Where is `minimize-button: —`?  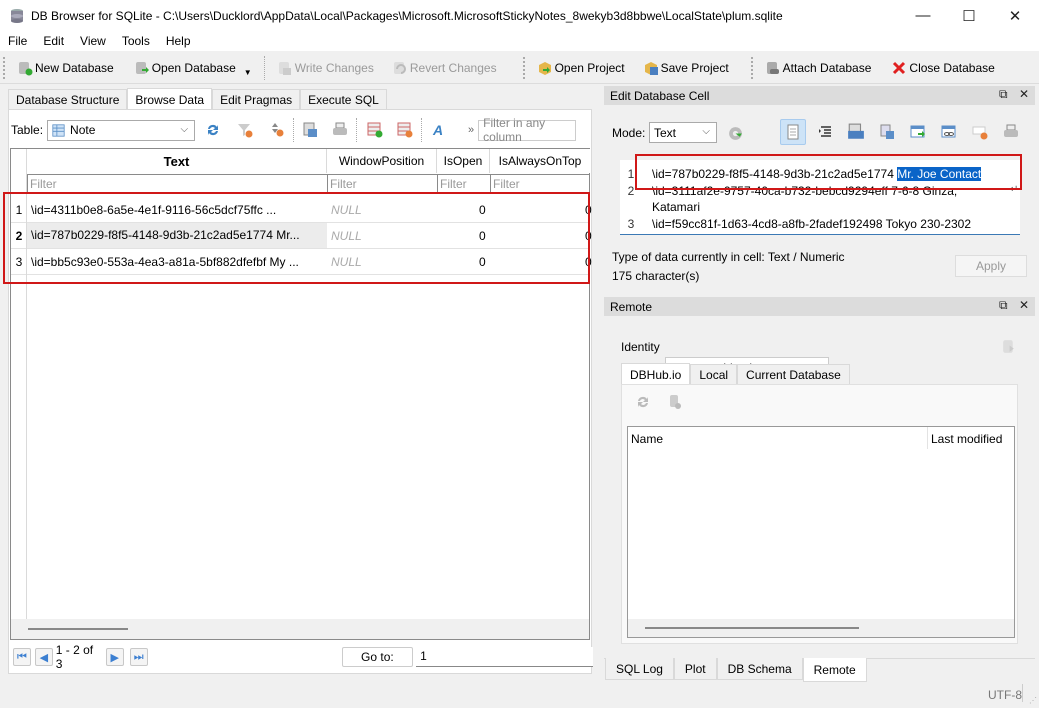 minimize-button: — is located at coordinates (923, 15).